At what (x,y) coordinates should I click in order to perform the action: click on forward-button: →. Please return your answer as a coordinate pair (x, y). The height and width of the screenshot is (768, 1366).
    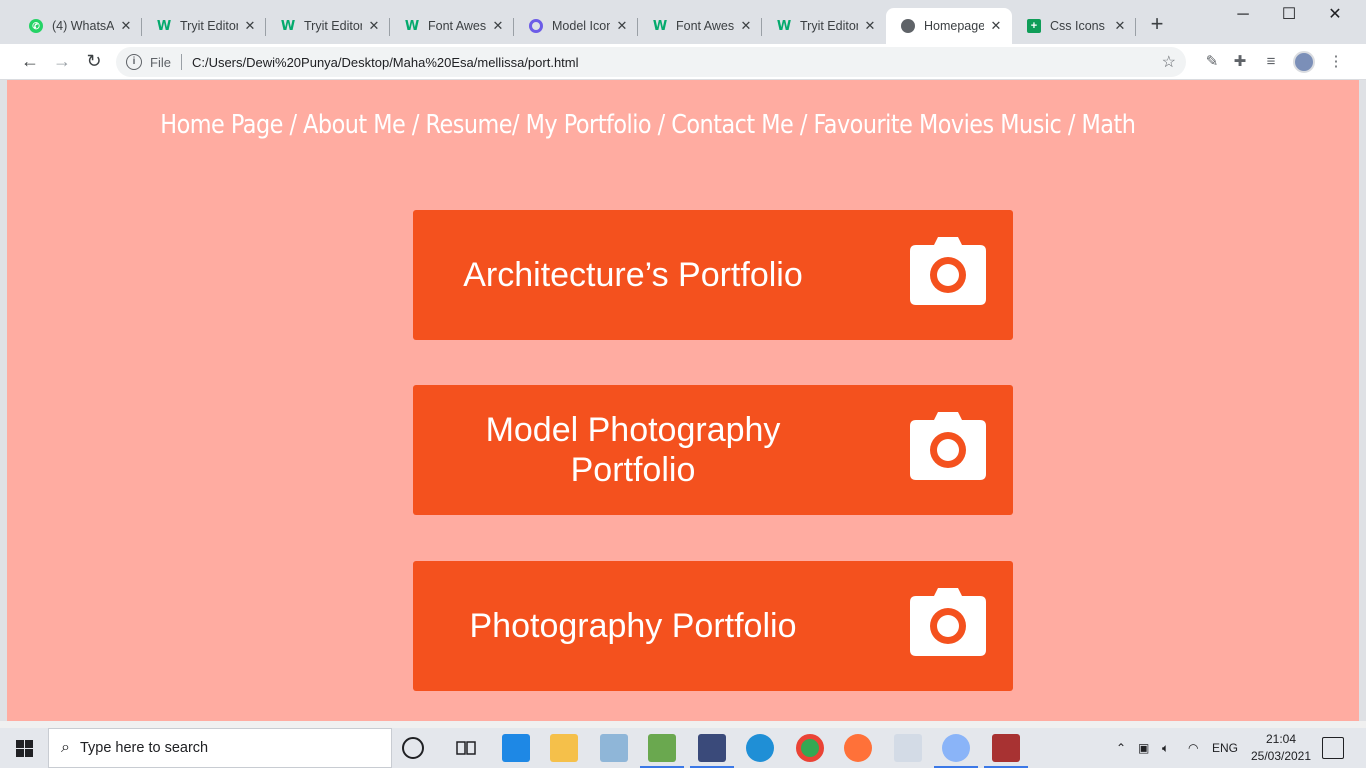
    Looking at the image, I should click on (62, 62).